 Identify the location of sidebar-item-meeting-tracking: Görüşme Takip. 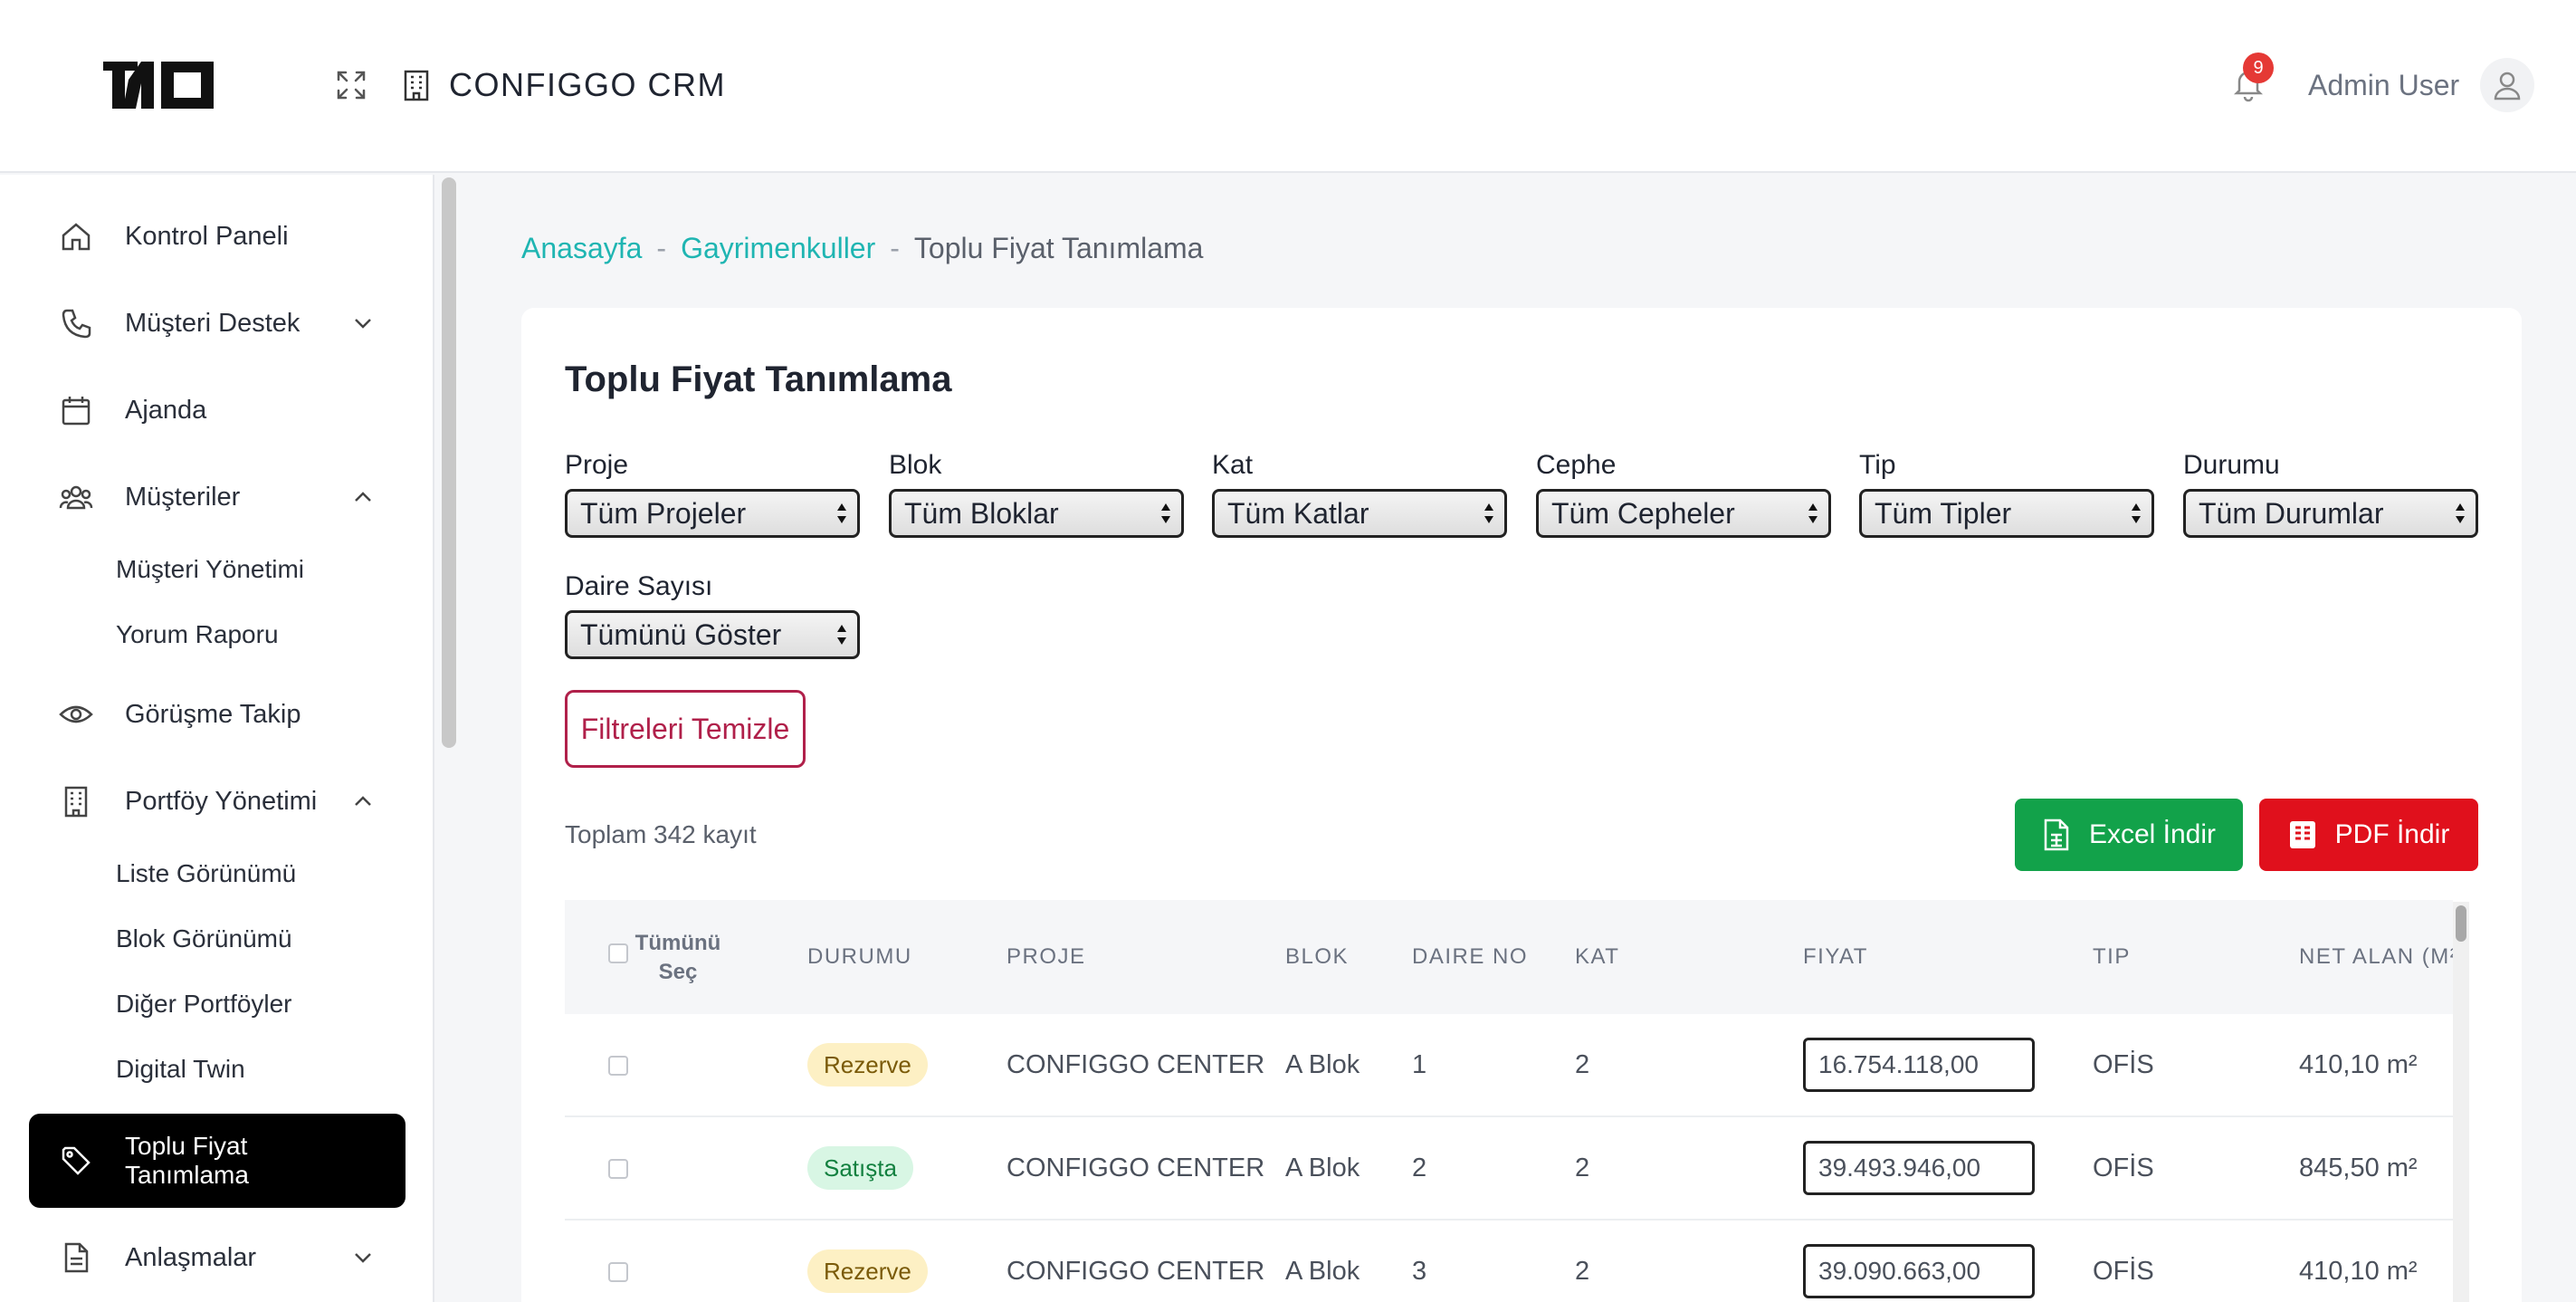
(217, 715).